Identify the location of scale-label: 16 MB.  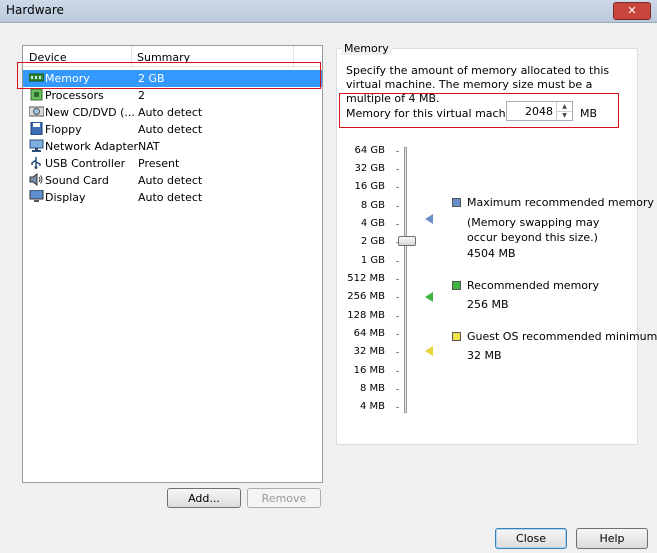
(369, 370).